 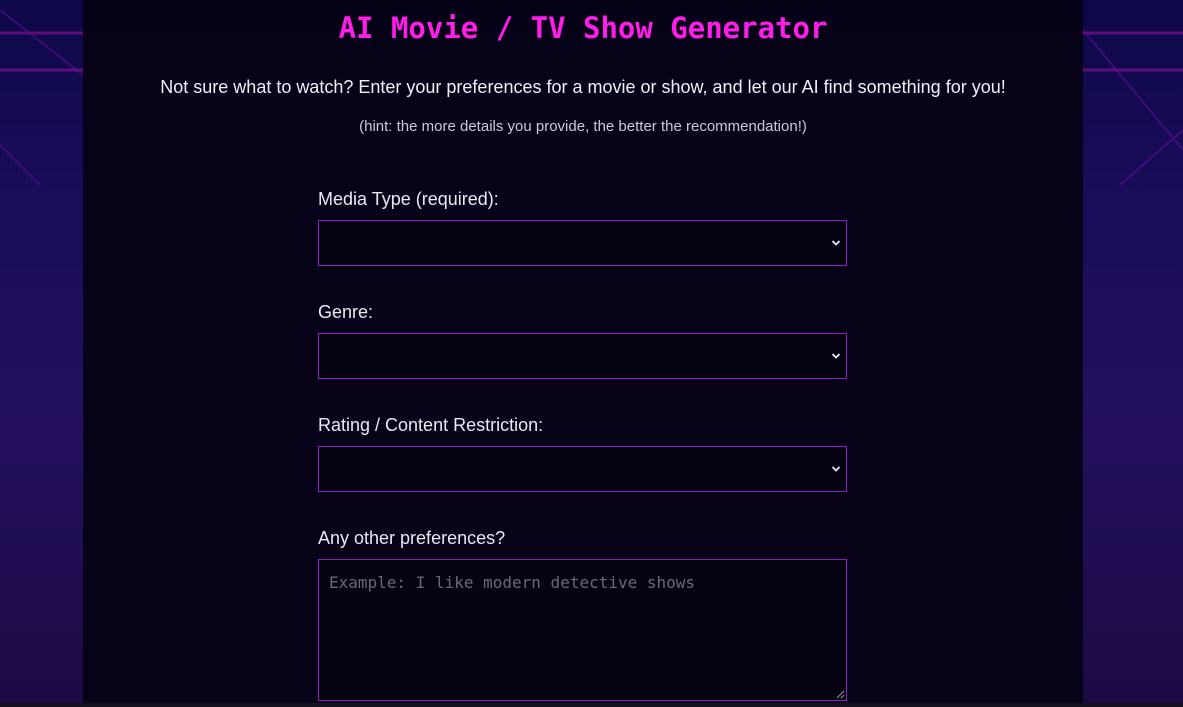 I want to click on preferences-textarea: Example: I like modern detective shows, so click(x=582, y=630).